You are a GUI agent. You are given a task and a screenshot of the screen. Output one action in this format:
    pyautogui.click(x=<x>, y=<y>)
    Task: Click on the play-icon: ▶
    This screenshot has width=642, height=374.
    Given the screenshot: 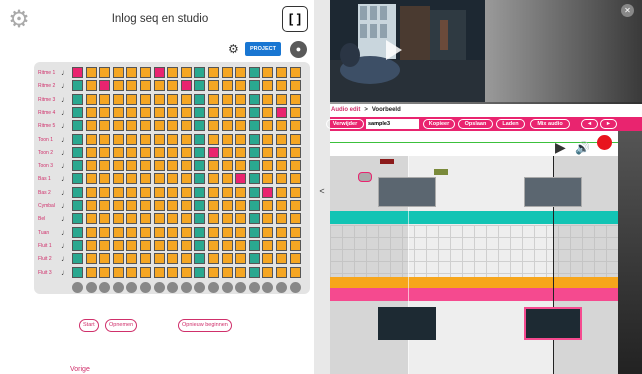 What is the action you would take?
    pyautogui.click(x=560, y=147)
    